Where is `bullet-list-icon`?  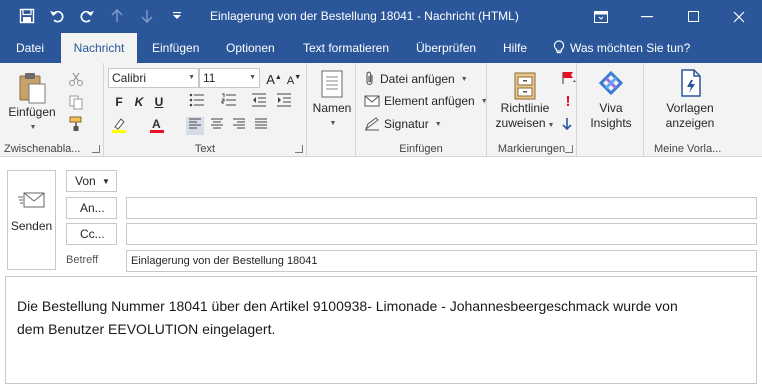
bullet-list-icon is located at coordinates (197, 102).